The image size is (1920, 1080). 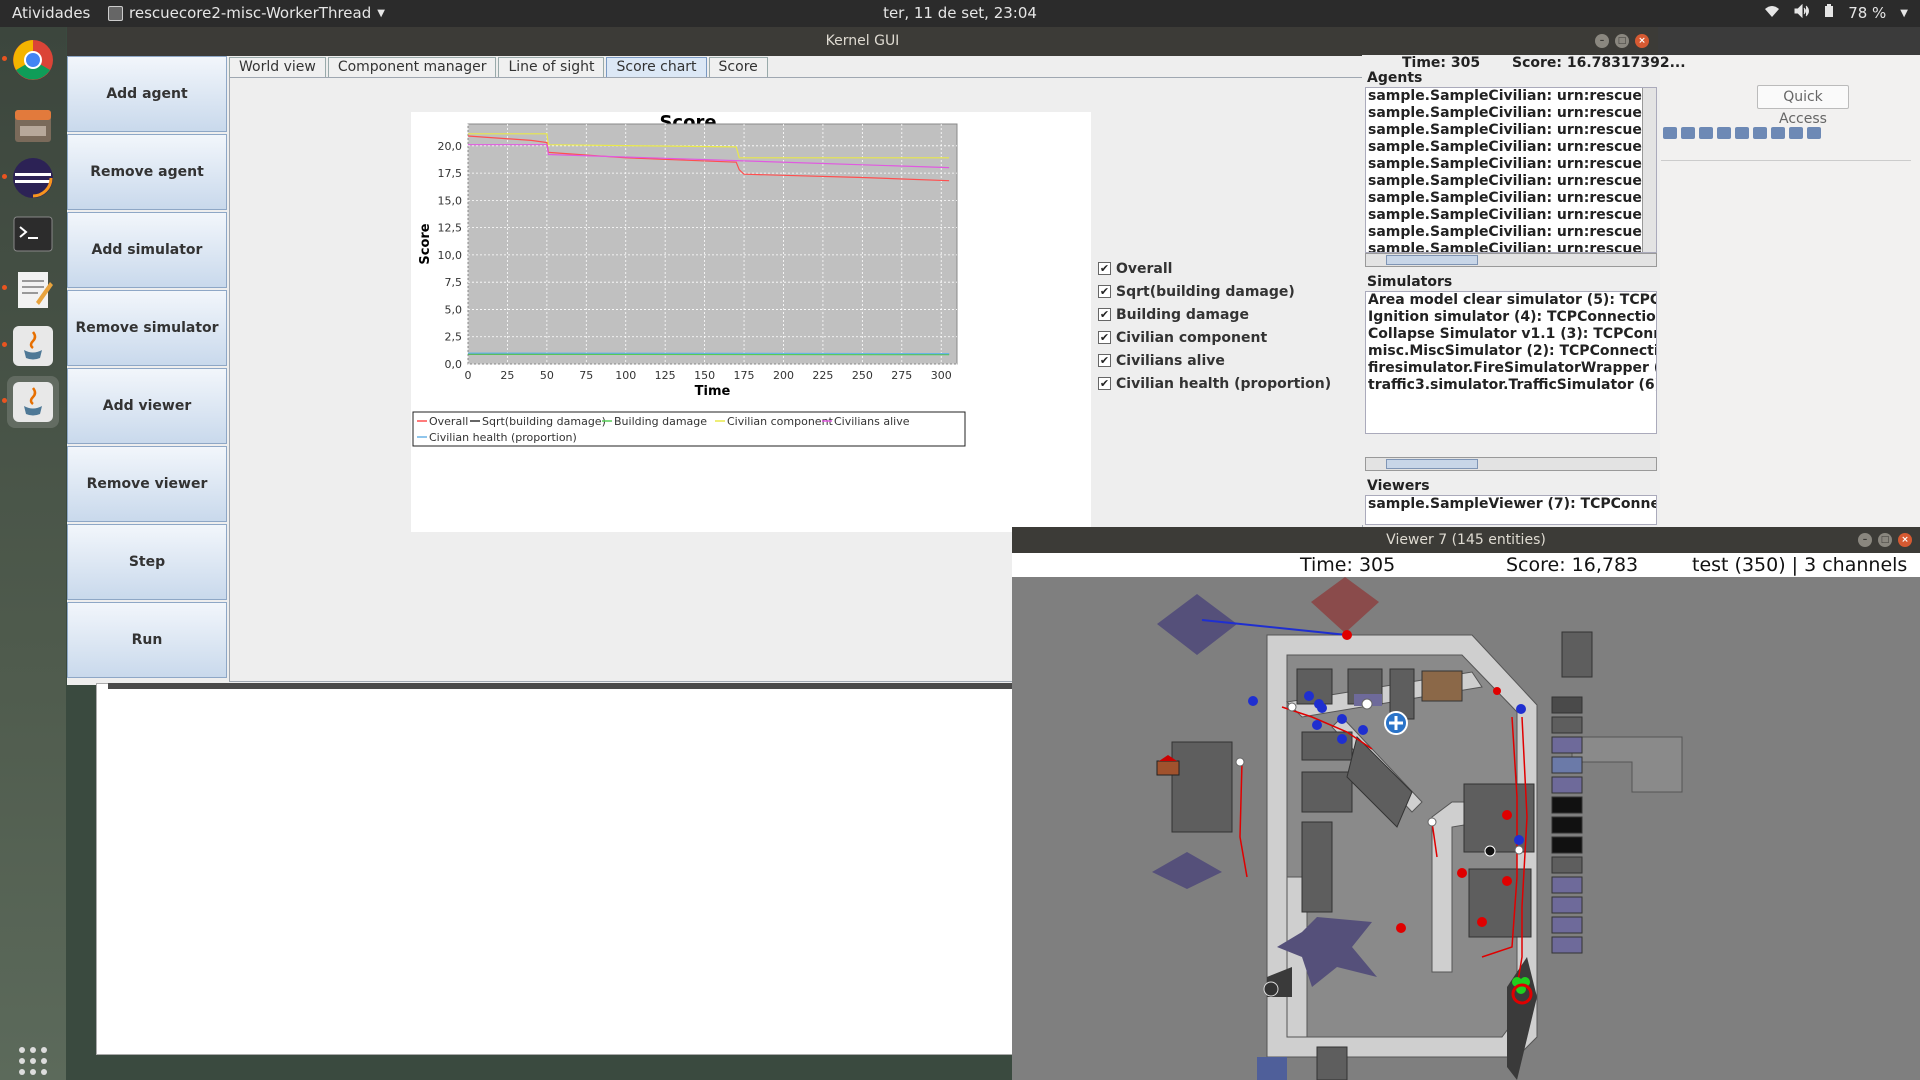 I want to click on x-tick-label: 200, so click(x=783, y=375).